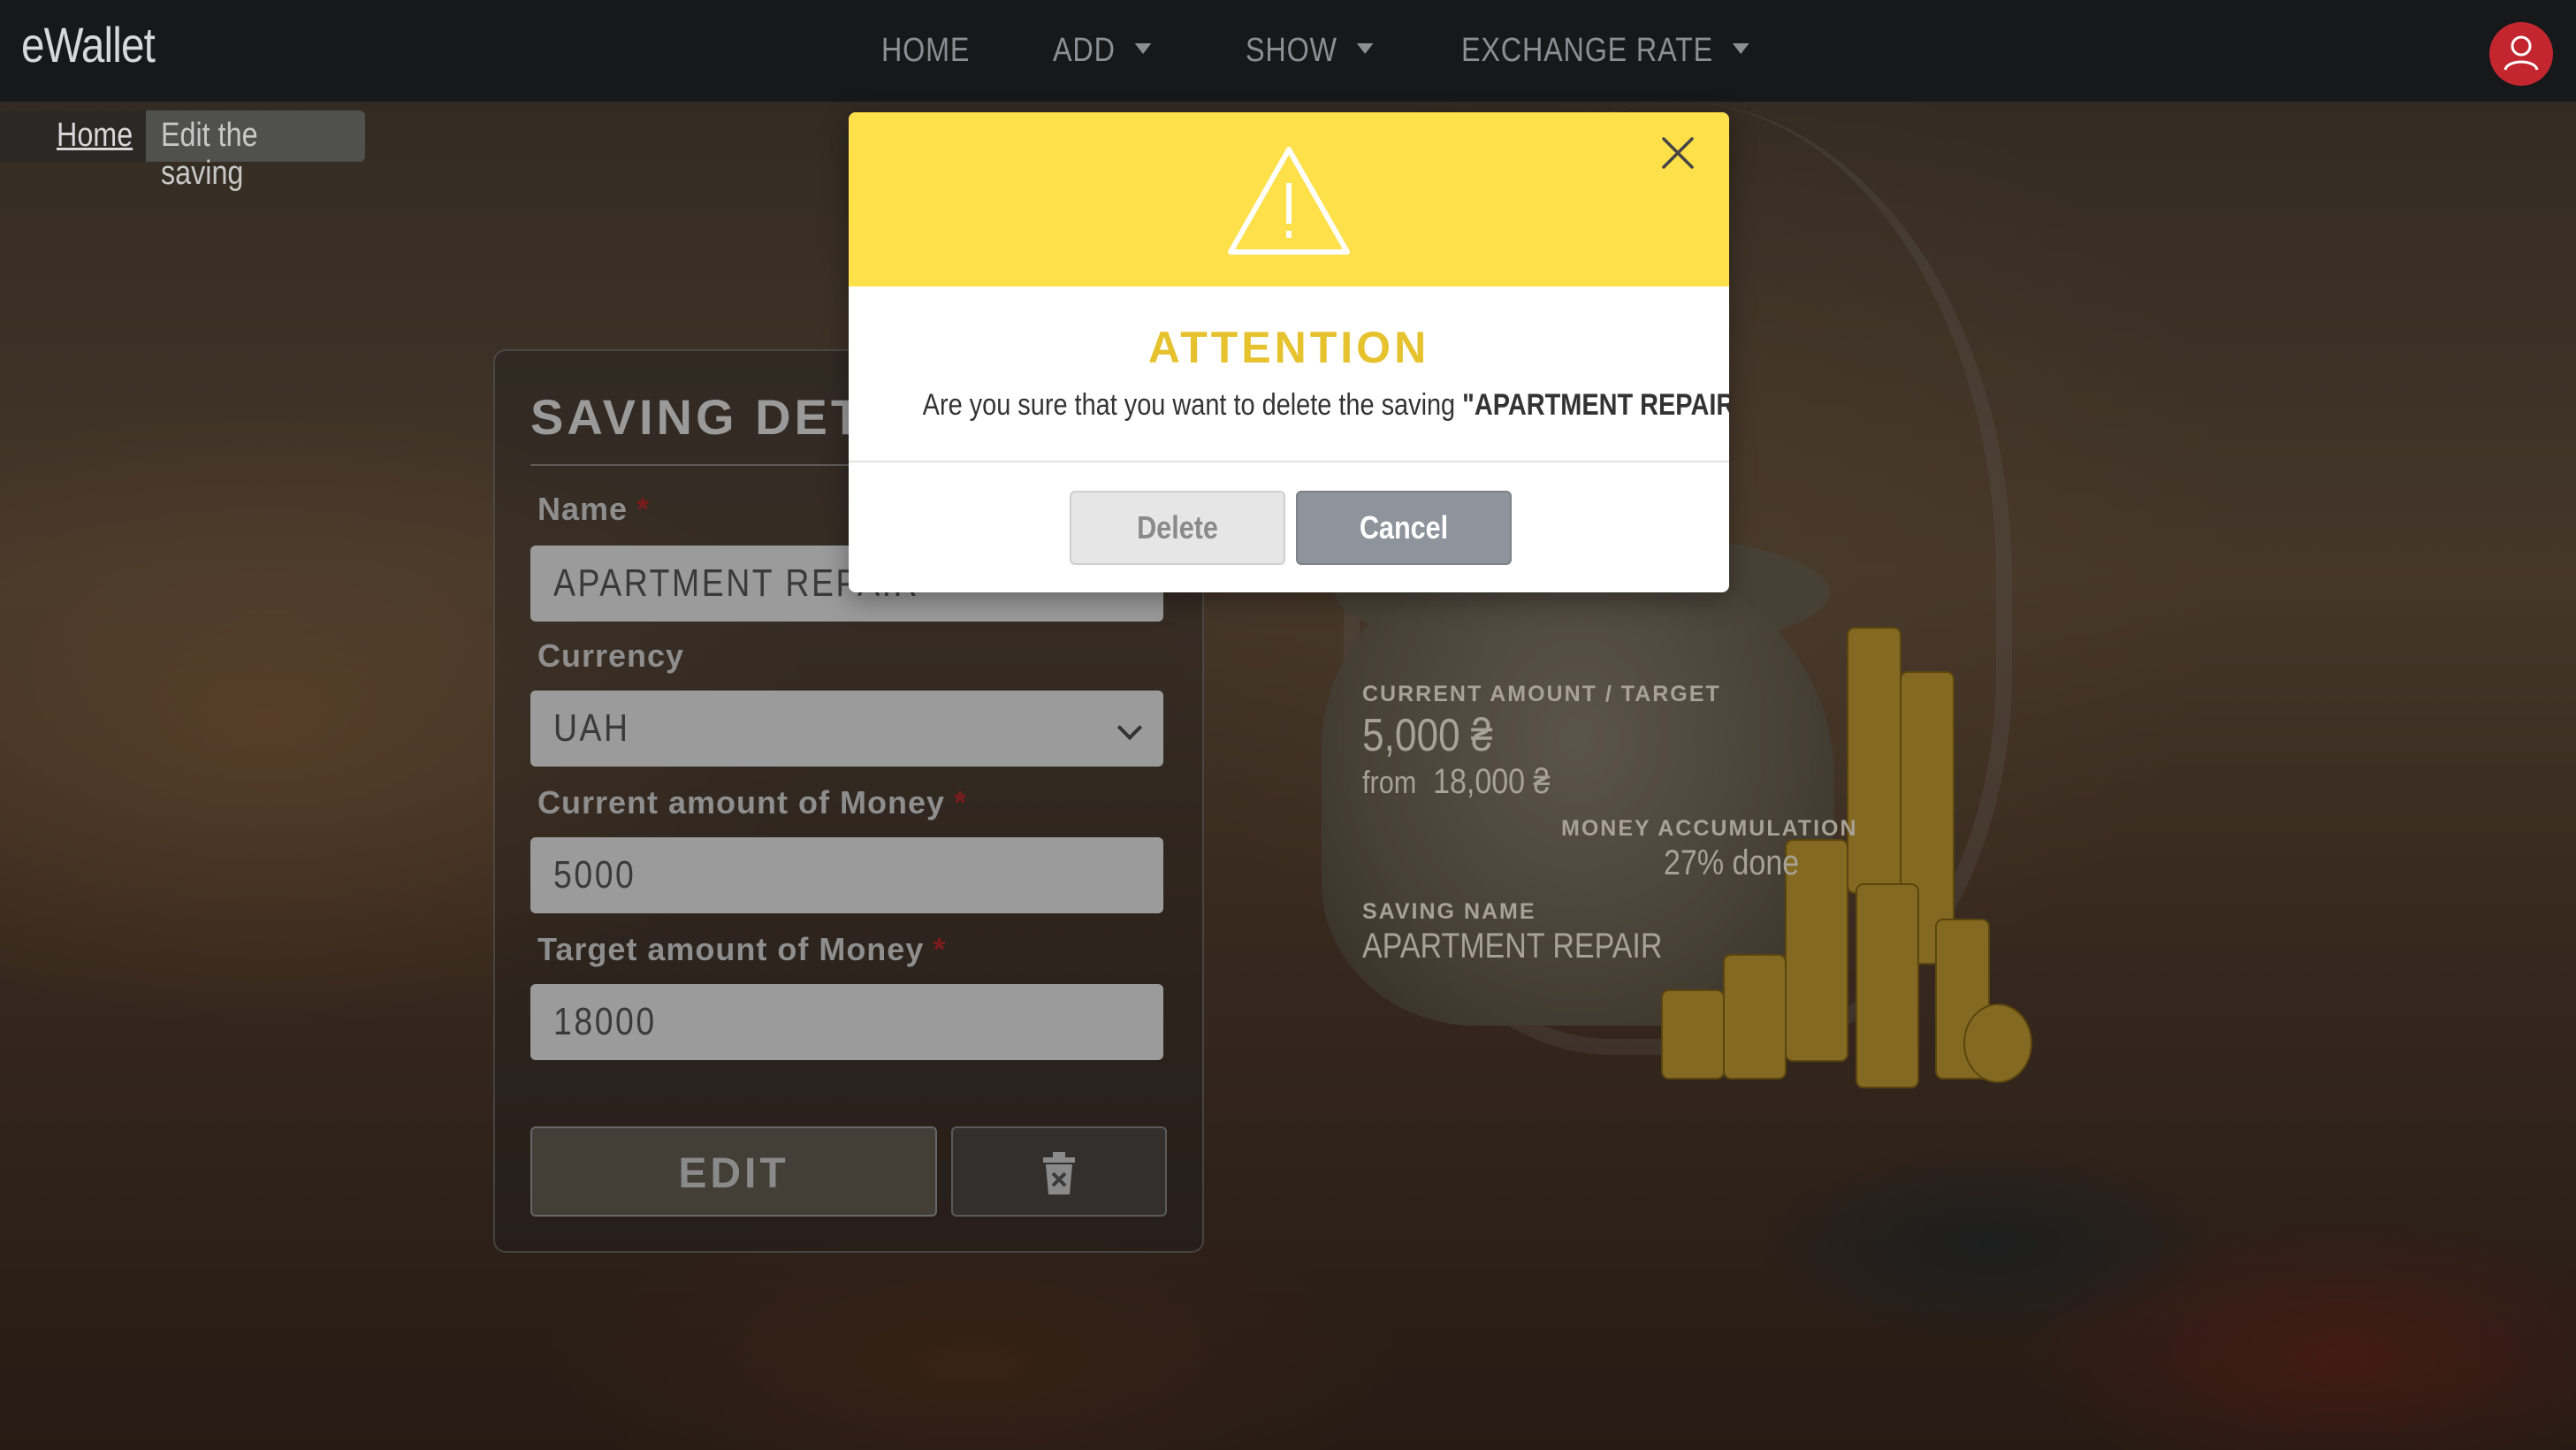 The height and width of the screenshot is (1450, 2576). I want to click on current-amount-input: 5000, so click(846, 875).